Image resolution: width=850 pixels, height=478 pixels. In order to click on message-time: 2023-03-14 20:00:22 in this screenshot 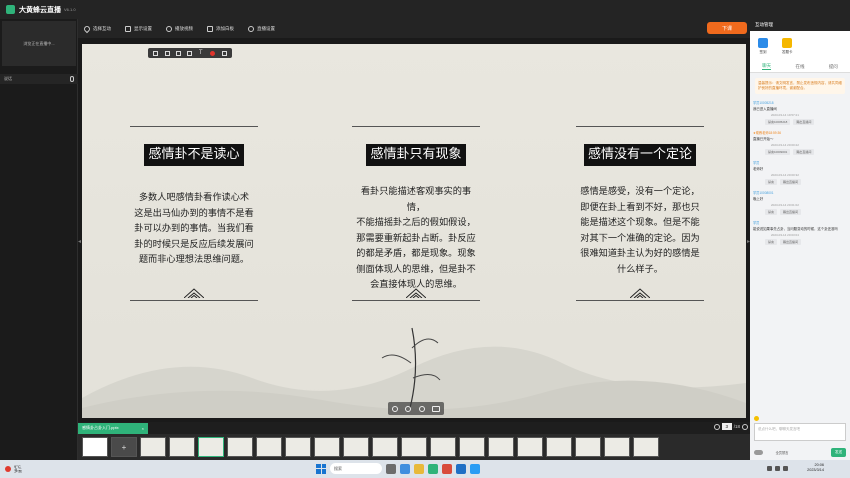, I will do `click(785, 145)`.